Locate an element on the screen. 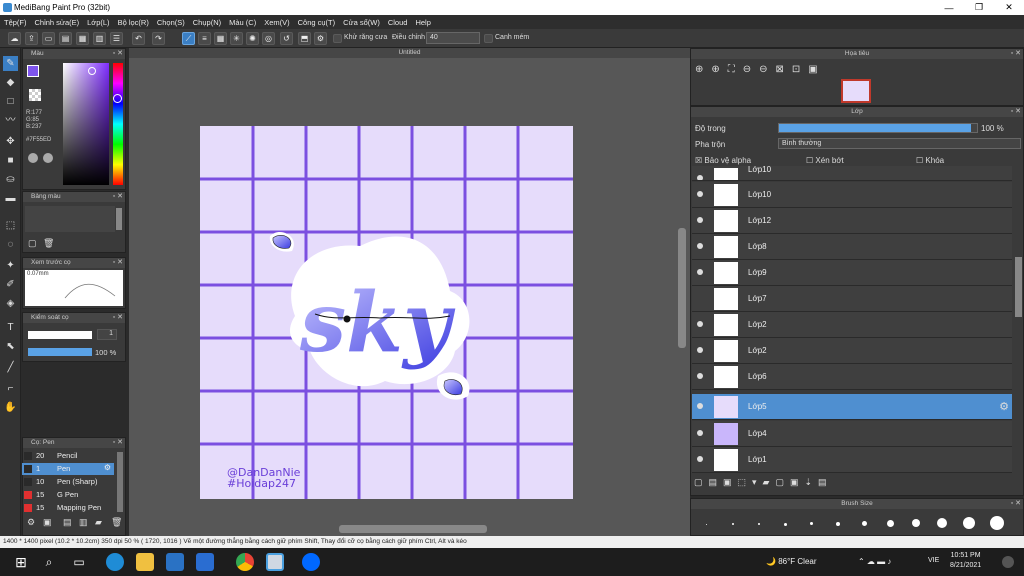  parallel-ruler-icon: ≡ is located at coordinates (204, 38).